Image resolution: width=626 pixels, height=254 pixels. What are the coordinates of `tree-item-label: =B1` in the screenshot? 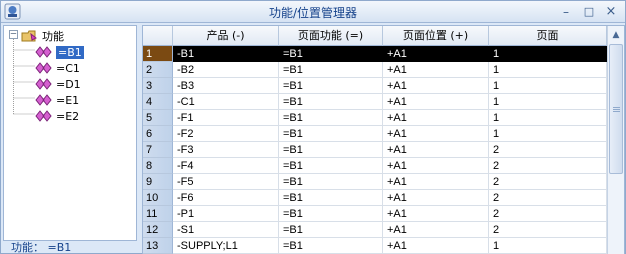 It's located at (70, 52).